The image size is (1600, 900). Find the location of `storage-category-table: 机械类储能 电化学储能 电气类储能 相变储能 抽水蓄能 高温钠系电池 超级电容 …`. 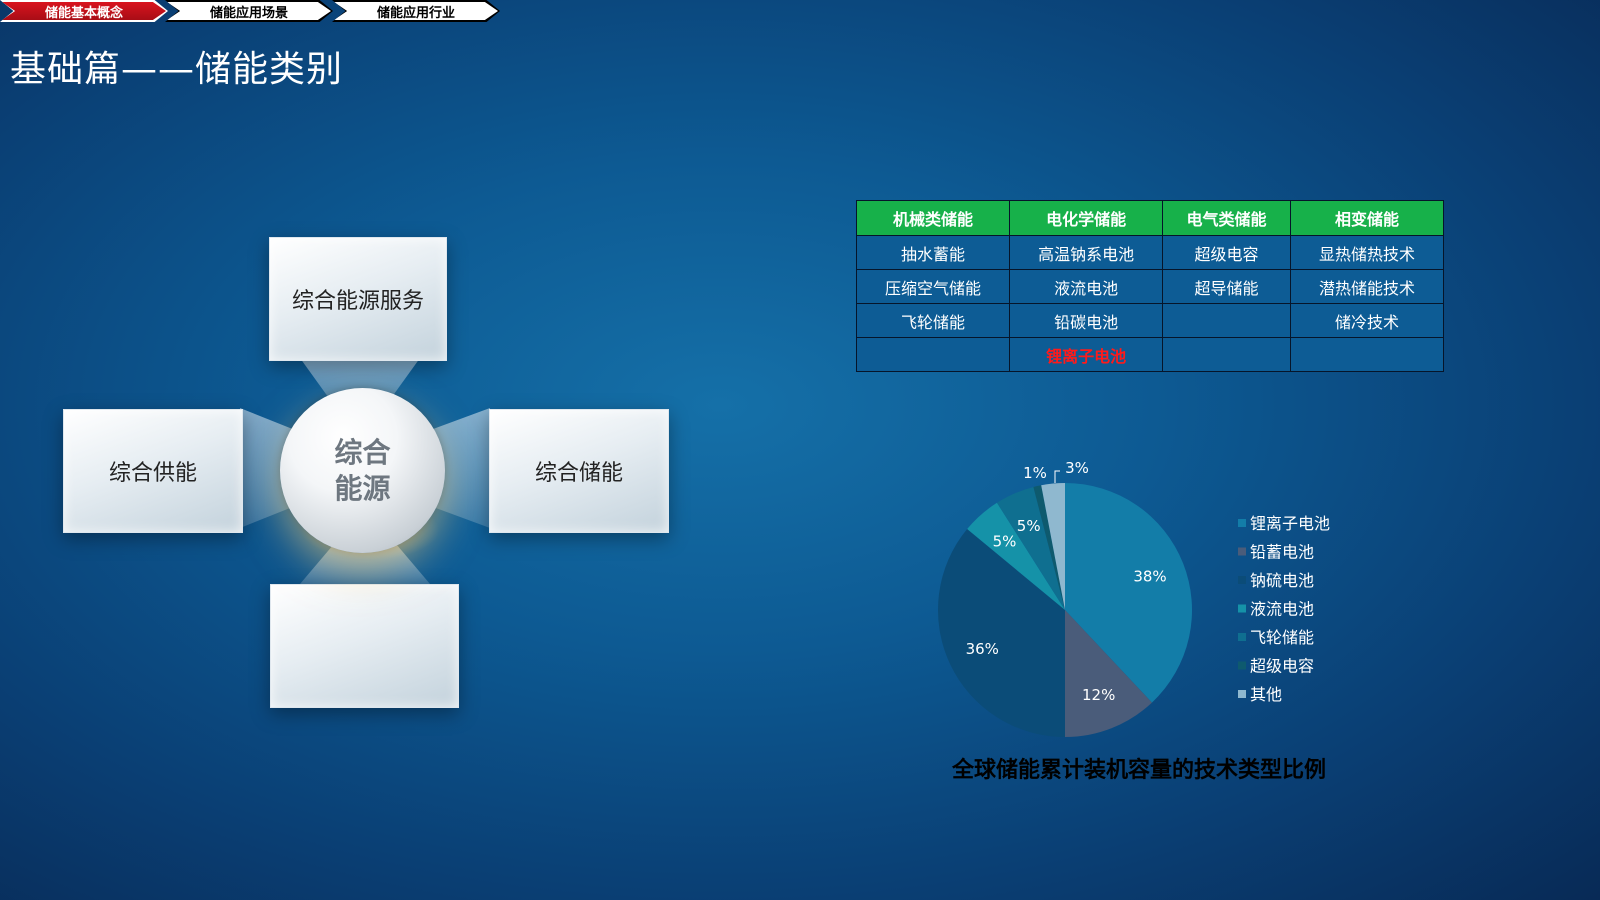

storage-category-table: 机械类储能 电化学储能 电气类储能 相变储能 抽水蓄能 高温钠系电池 超级电容 … is located at coordinates (1150, 286).